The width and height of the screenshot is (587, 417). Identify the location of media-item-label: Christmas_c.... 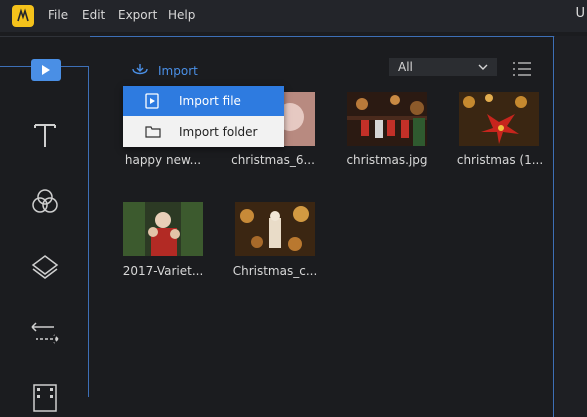
(275, 271).